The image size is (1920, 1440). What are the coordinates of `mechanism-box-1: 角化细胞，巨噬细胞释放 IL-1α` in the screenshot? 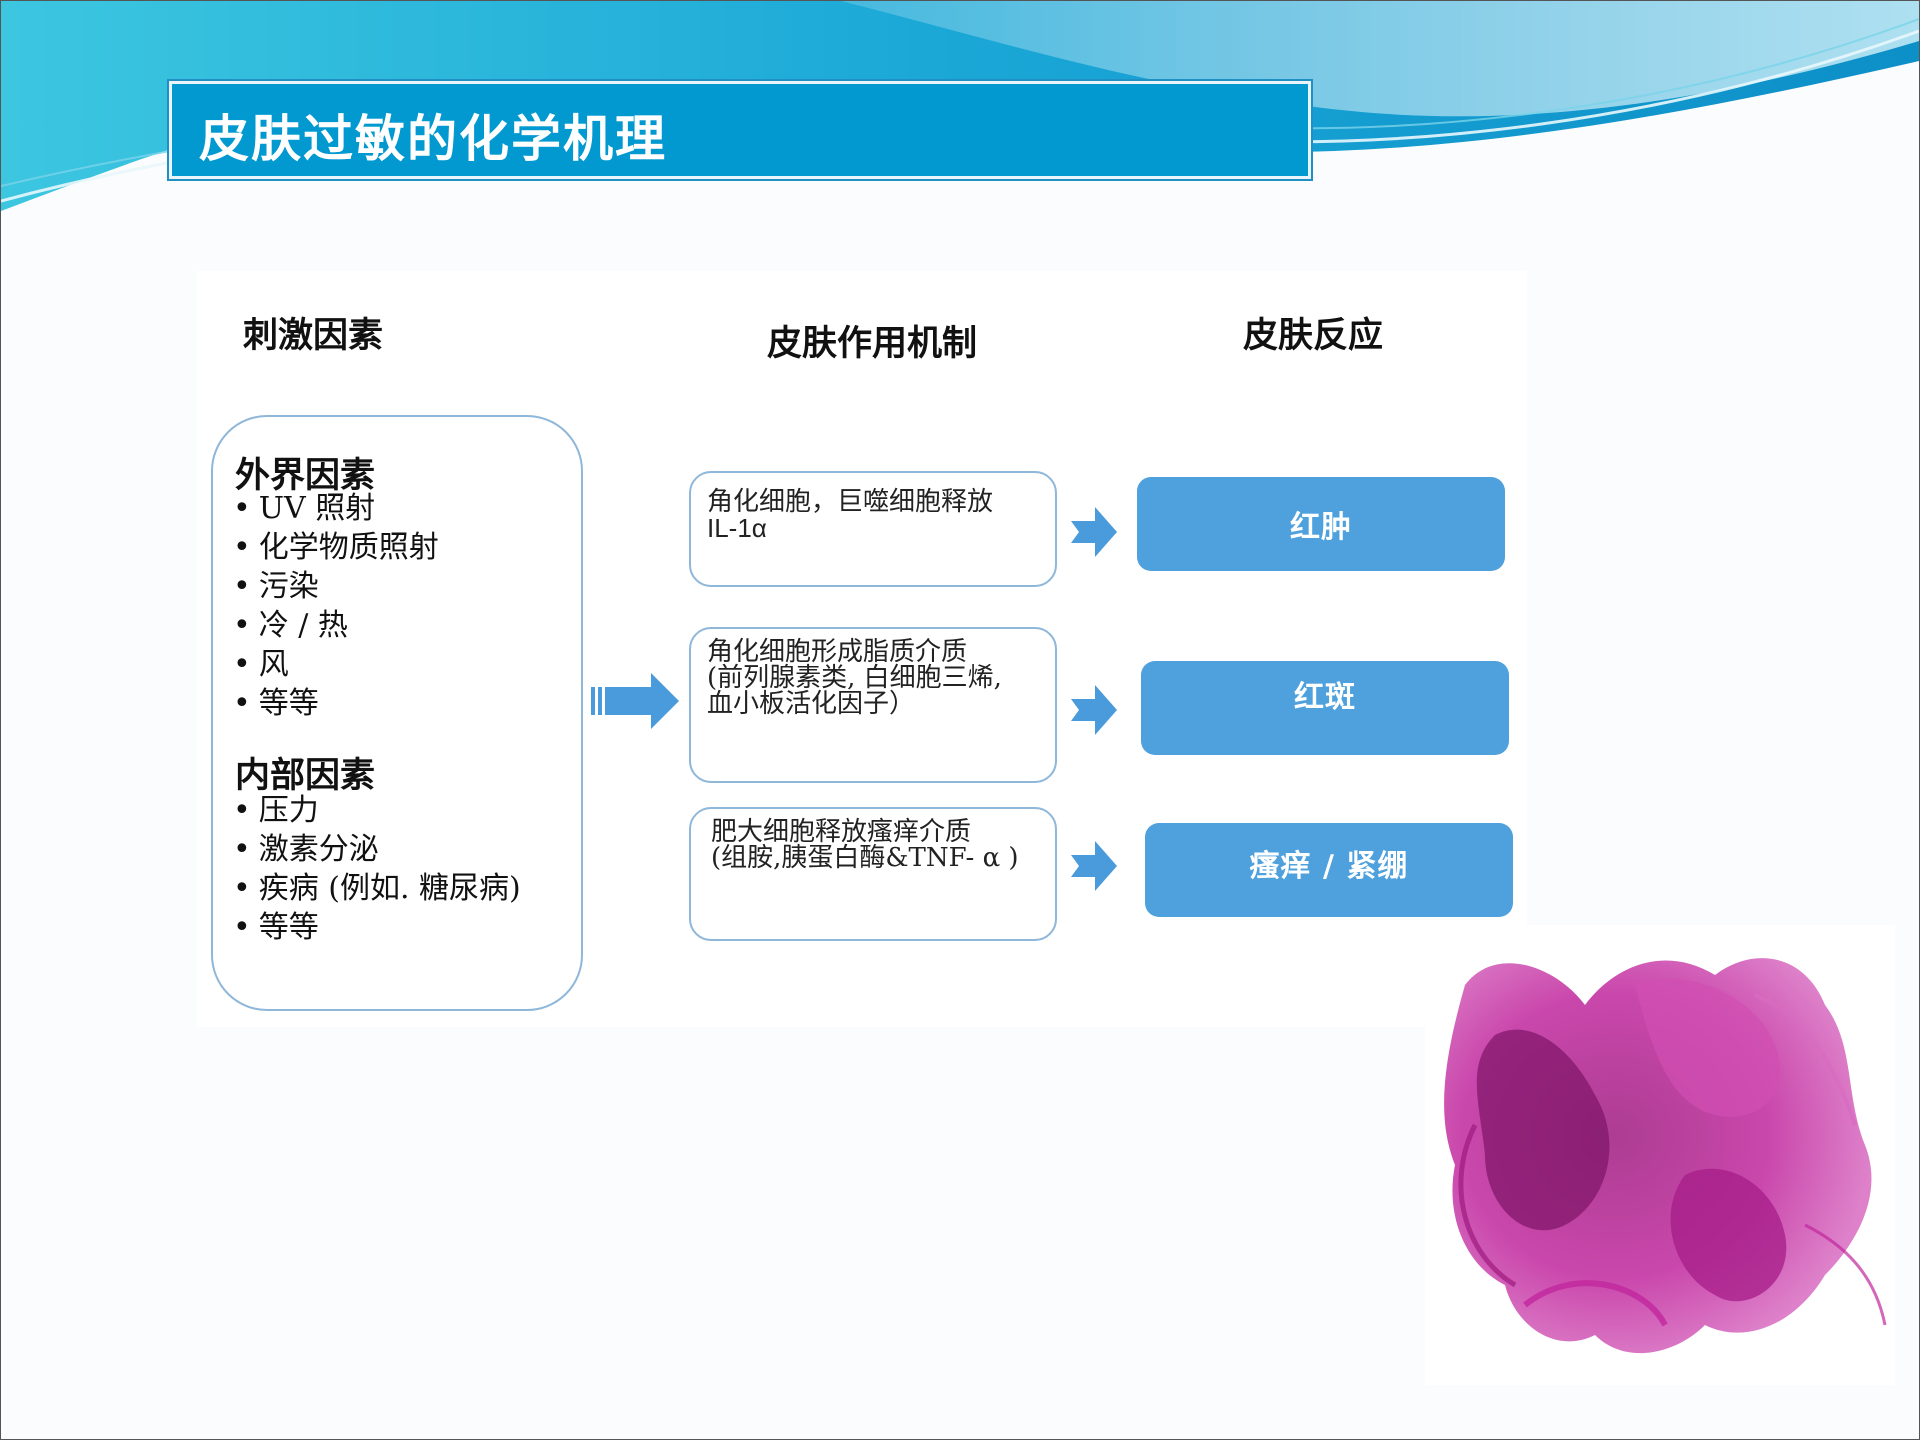 It's located at (873, 529).